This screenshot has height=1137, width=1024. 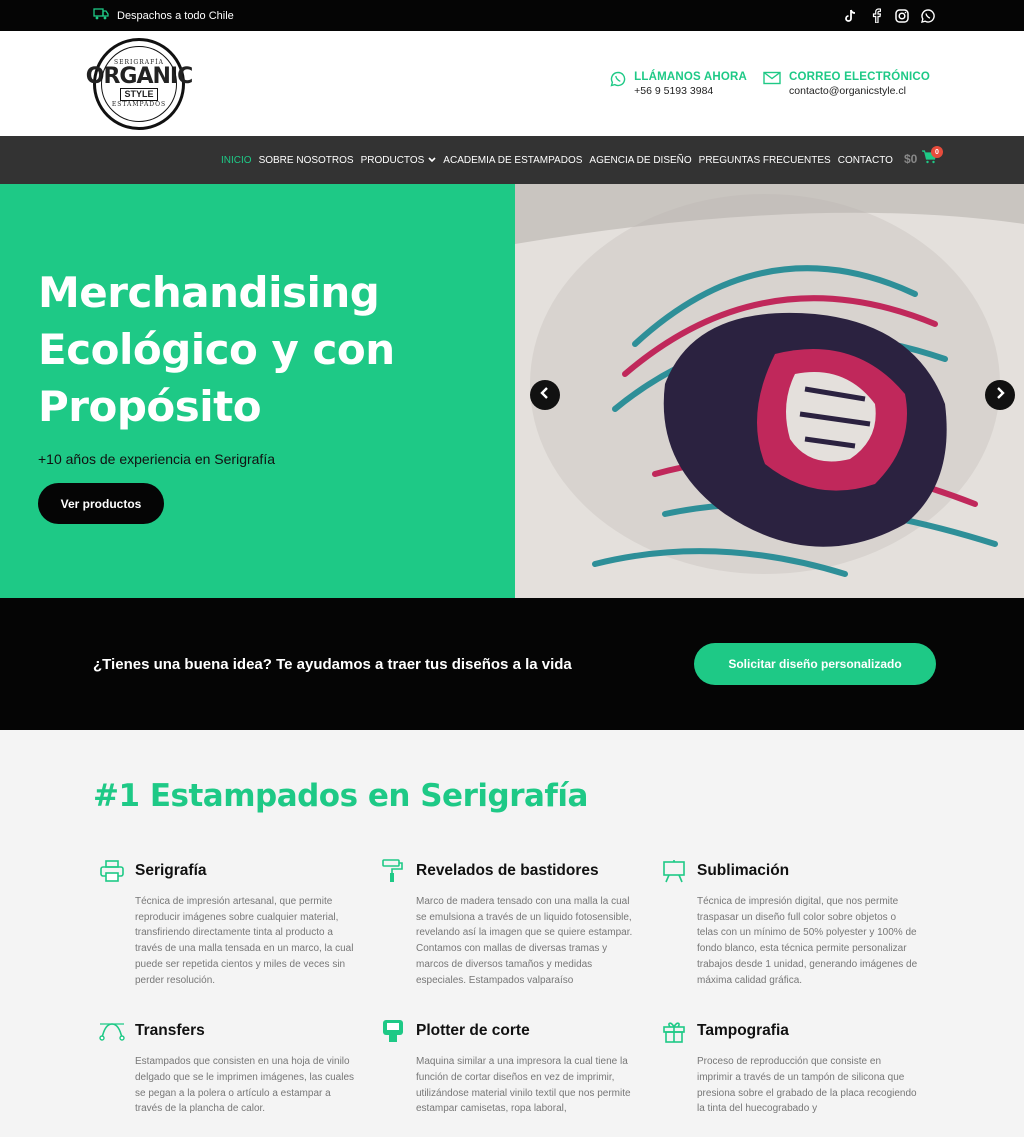 What do you see at coordinates (512, 15) in the screenshot?
I see `top-bar: Despachos a todo Chile` at bounding box center [512, 15].